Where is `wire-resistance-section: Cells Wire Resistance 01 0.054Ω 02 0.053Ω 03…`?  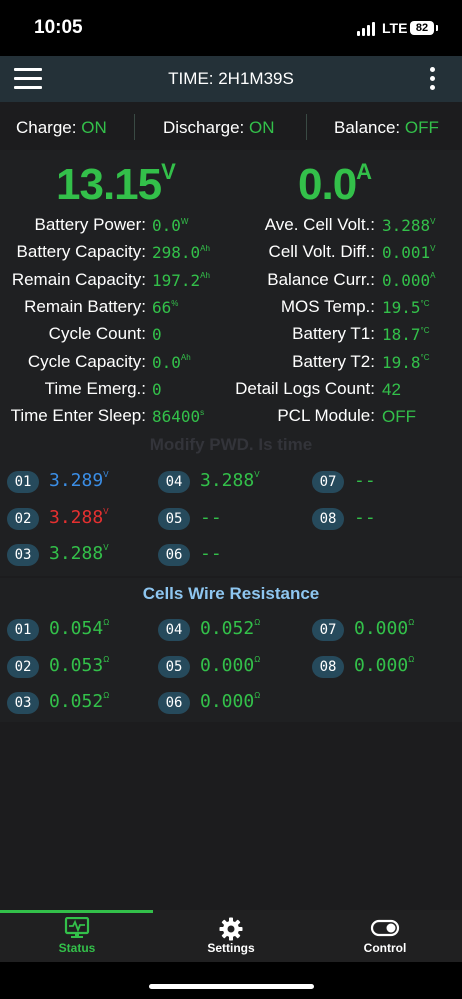 wire-resistance-section: Cells Wire Resistance 01 0.054Ω 02 0.053Ω 03… is located at coordinates (231, 650).